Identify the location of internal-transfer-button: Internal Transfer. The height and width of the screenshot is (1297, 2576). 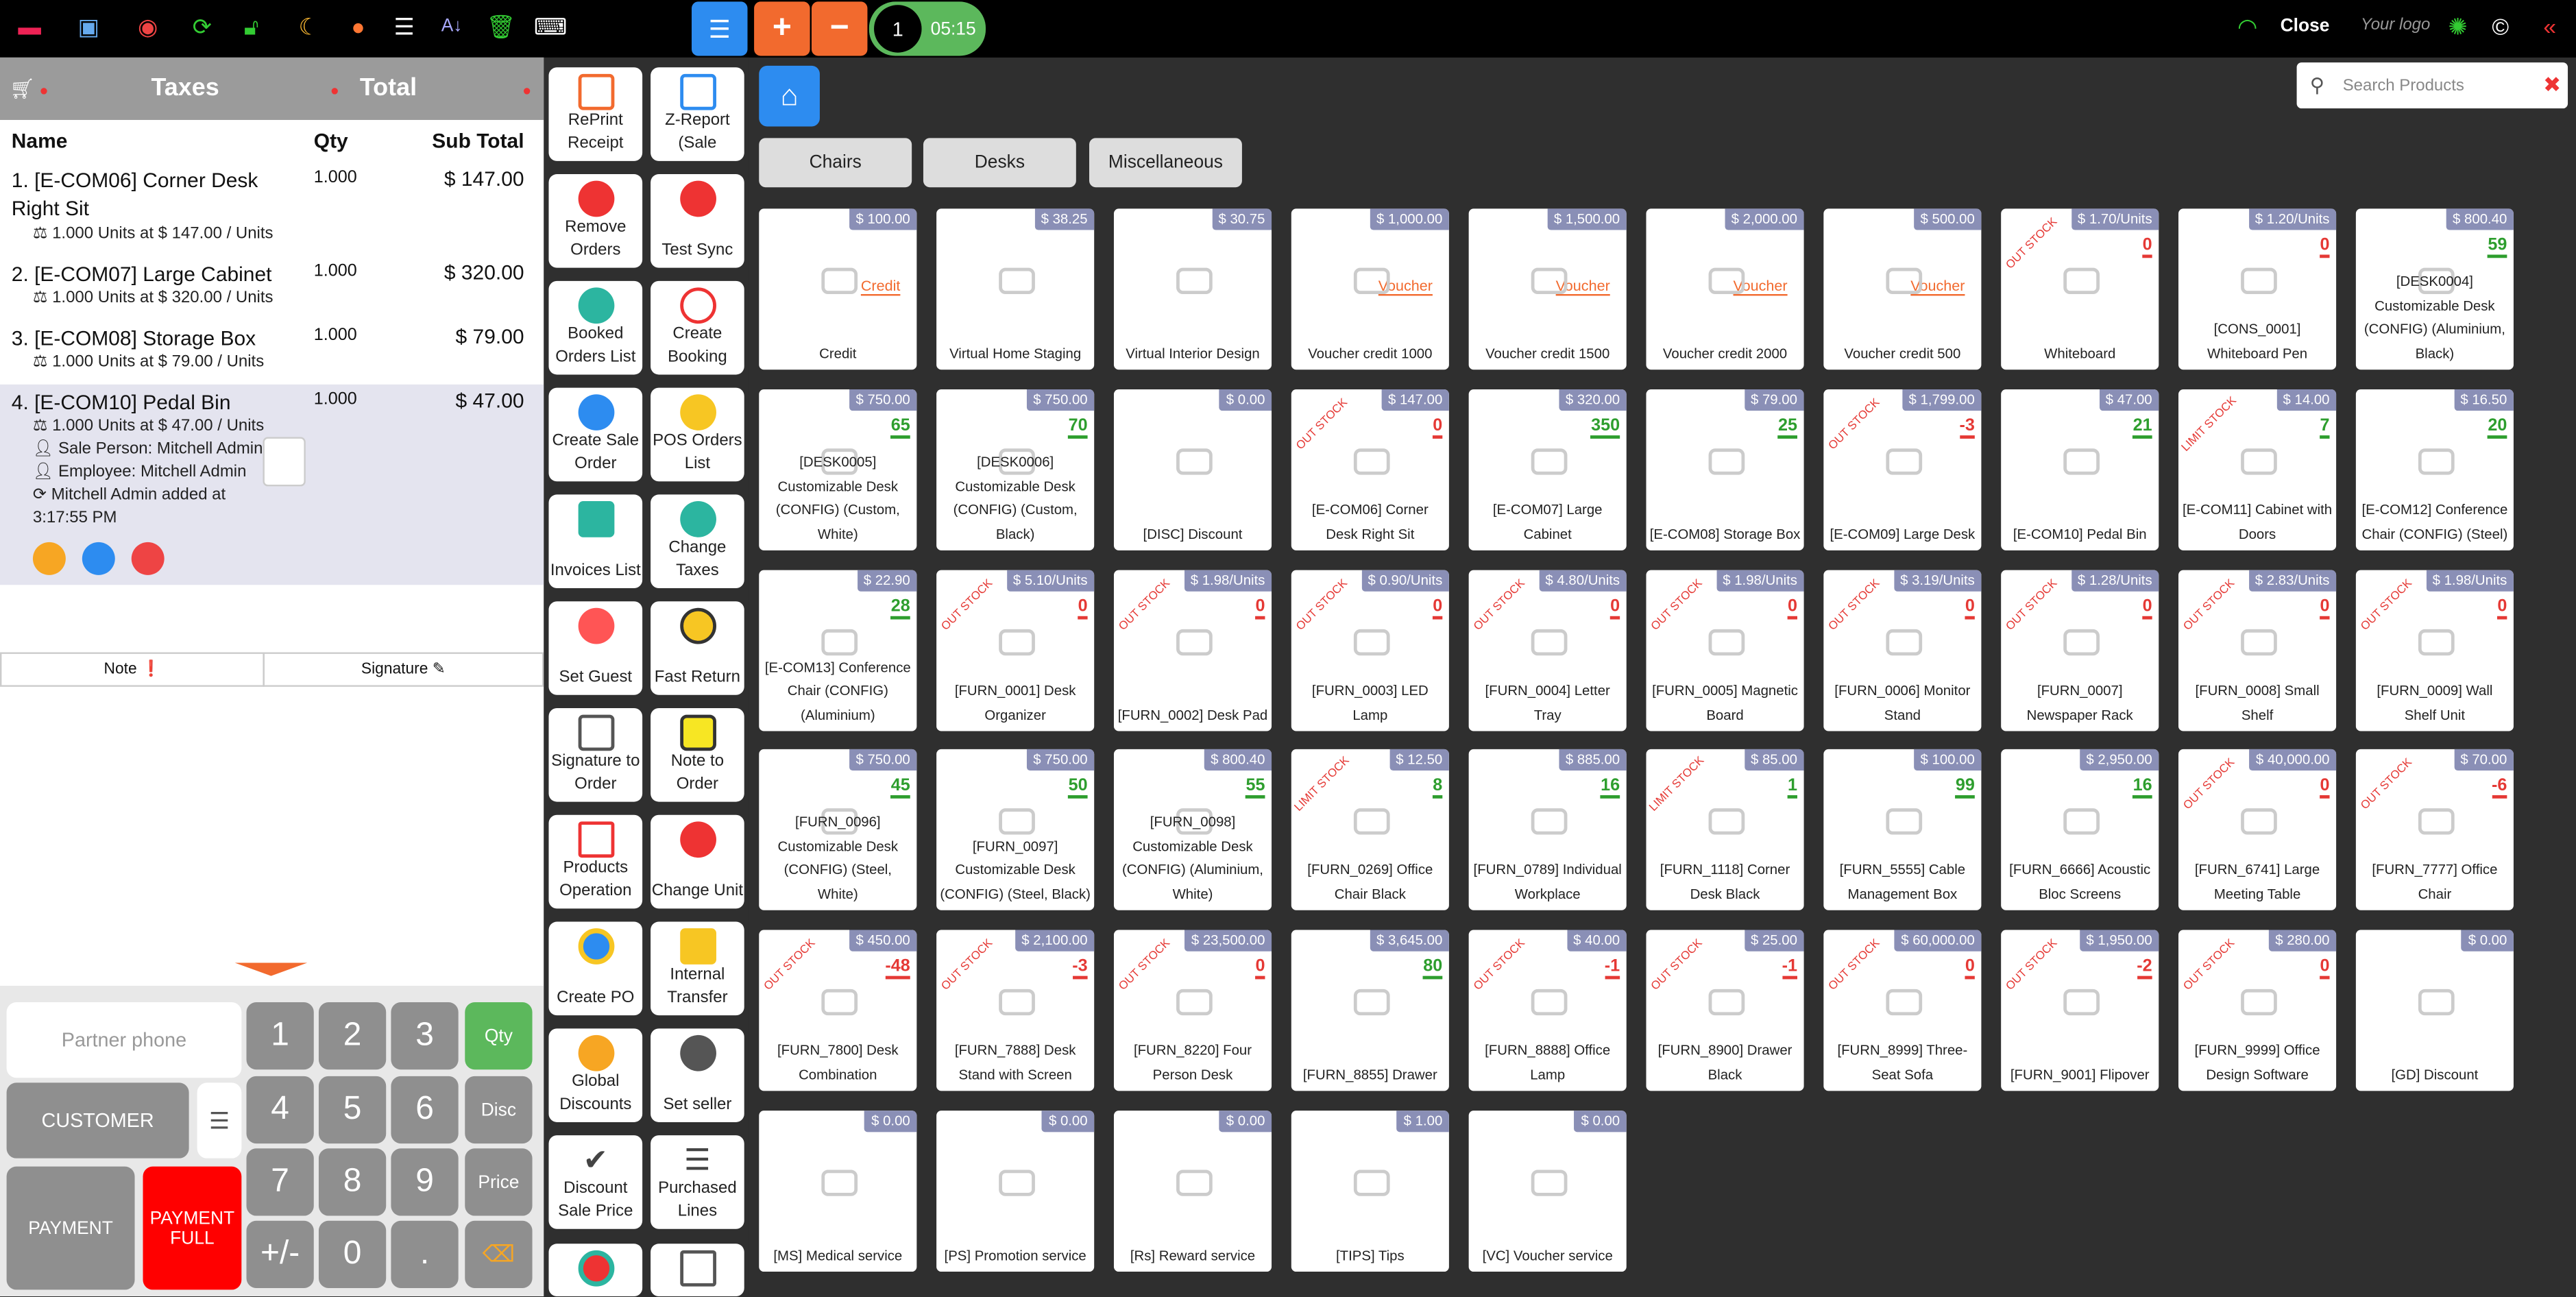
(697, 968).